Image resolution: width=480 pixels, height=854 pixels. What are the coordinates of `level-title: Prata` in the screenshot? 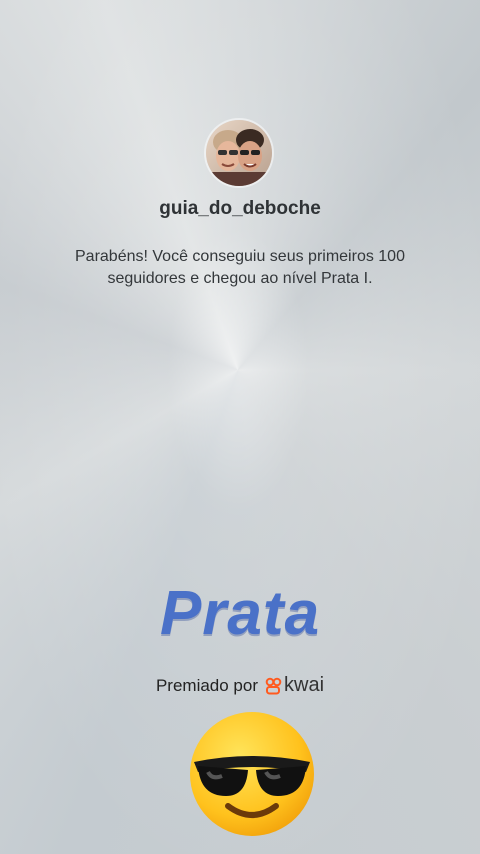 It's located at (240, 613).